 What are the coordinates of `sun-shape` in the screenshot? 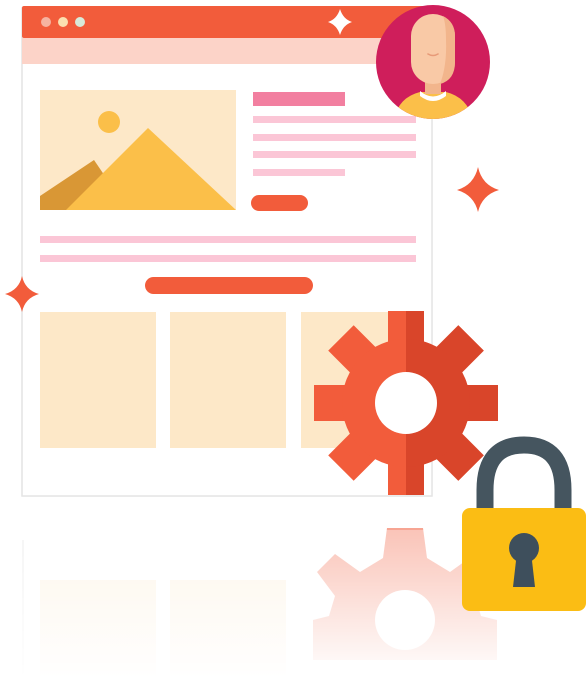 It's located at (109, 122).